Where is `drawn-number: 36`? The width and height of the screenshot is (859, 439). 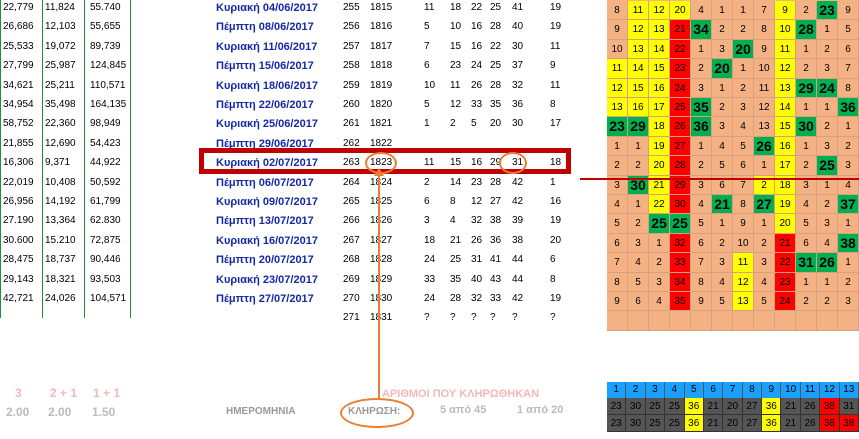
drawn-number: 36 is located at coordinates (496, 240).